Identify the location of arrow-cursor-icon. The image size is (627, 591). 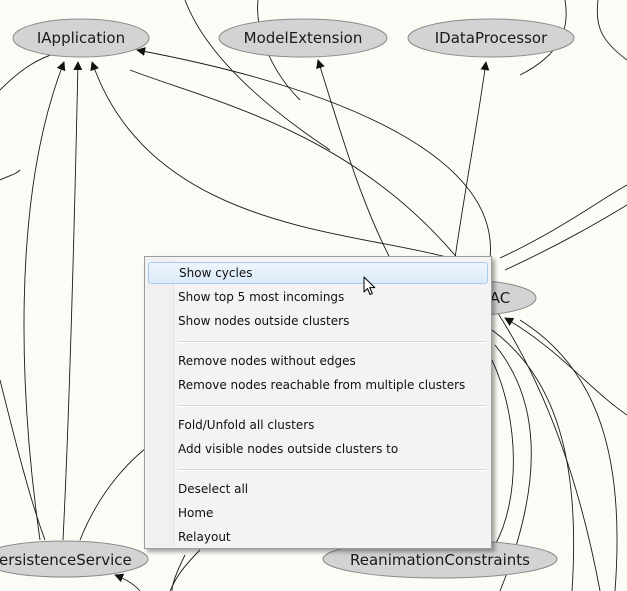
(369, 285).